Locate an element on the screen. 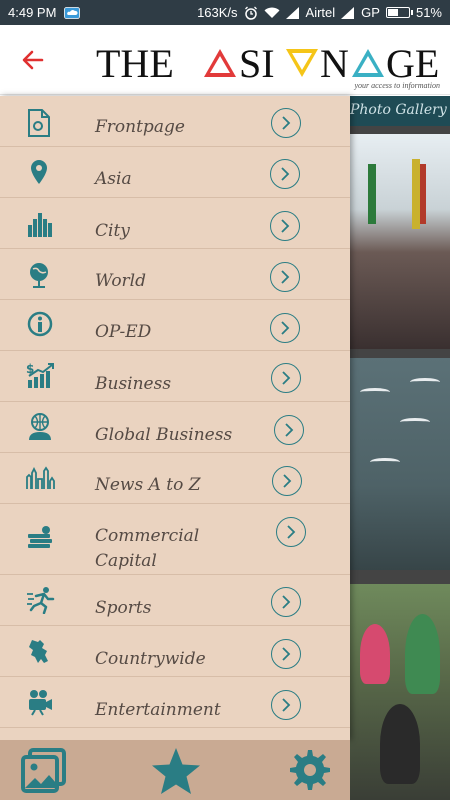 The image size is (450, 800). asian-age-logo-icon: THE SI N GE is located at coordinates (267, 63).